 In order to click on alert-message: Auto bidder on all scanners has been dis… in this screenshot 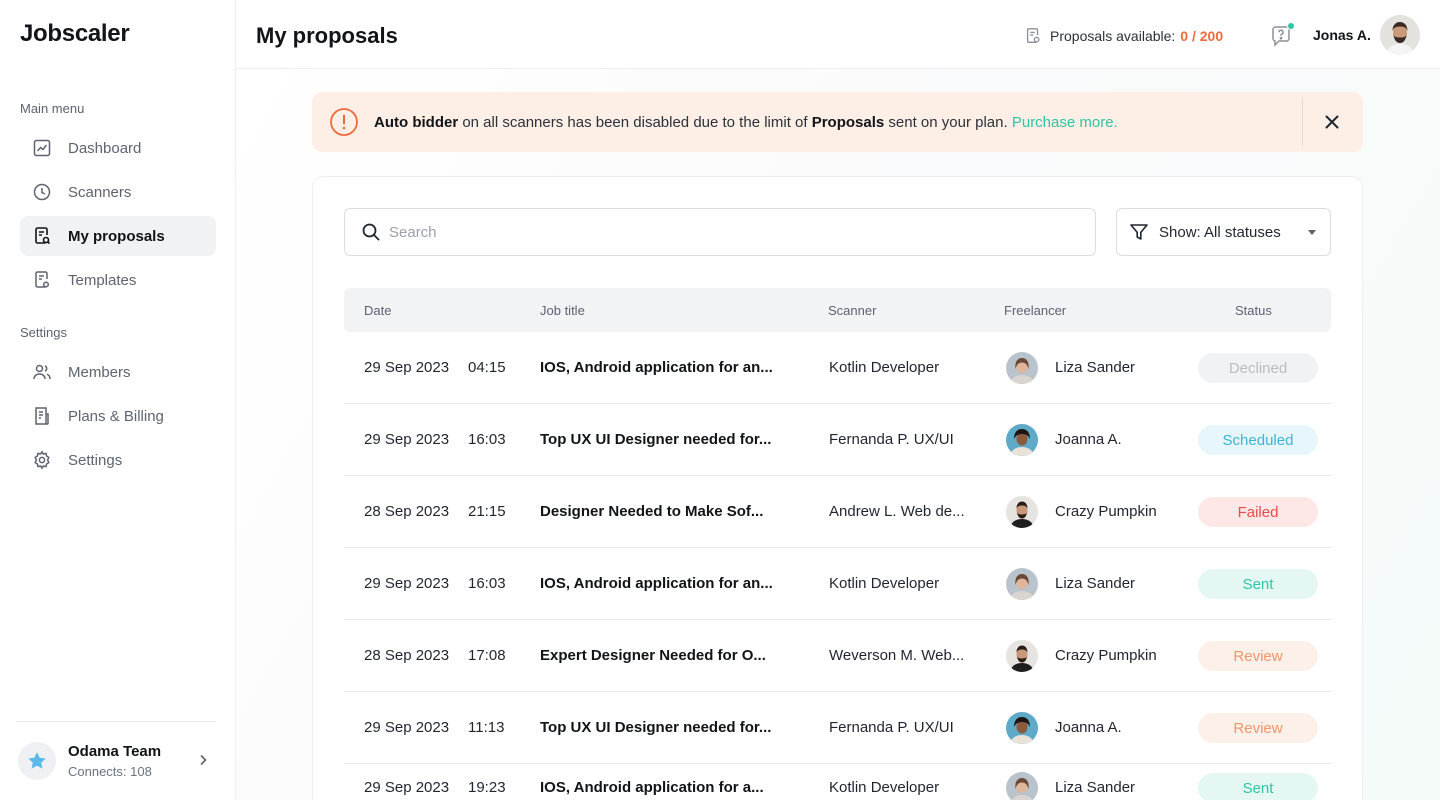, I will do `click(746, 122)`.